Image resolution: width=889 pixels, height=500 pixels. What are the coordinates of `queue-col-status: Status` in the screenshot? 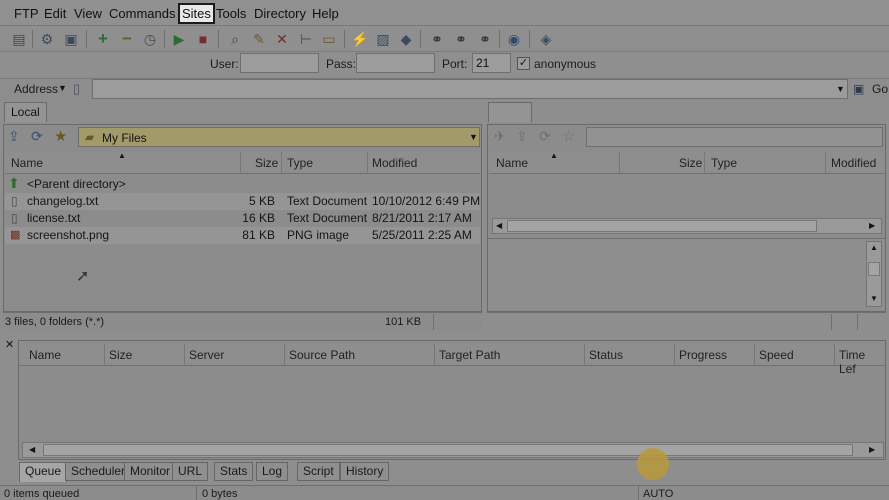 It's located at (606, 355).